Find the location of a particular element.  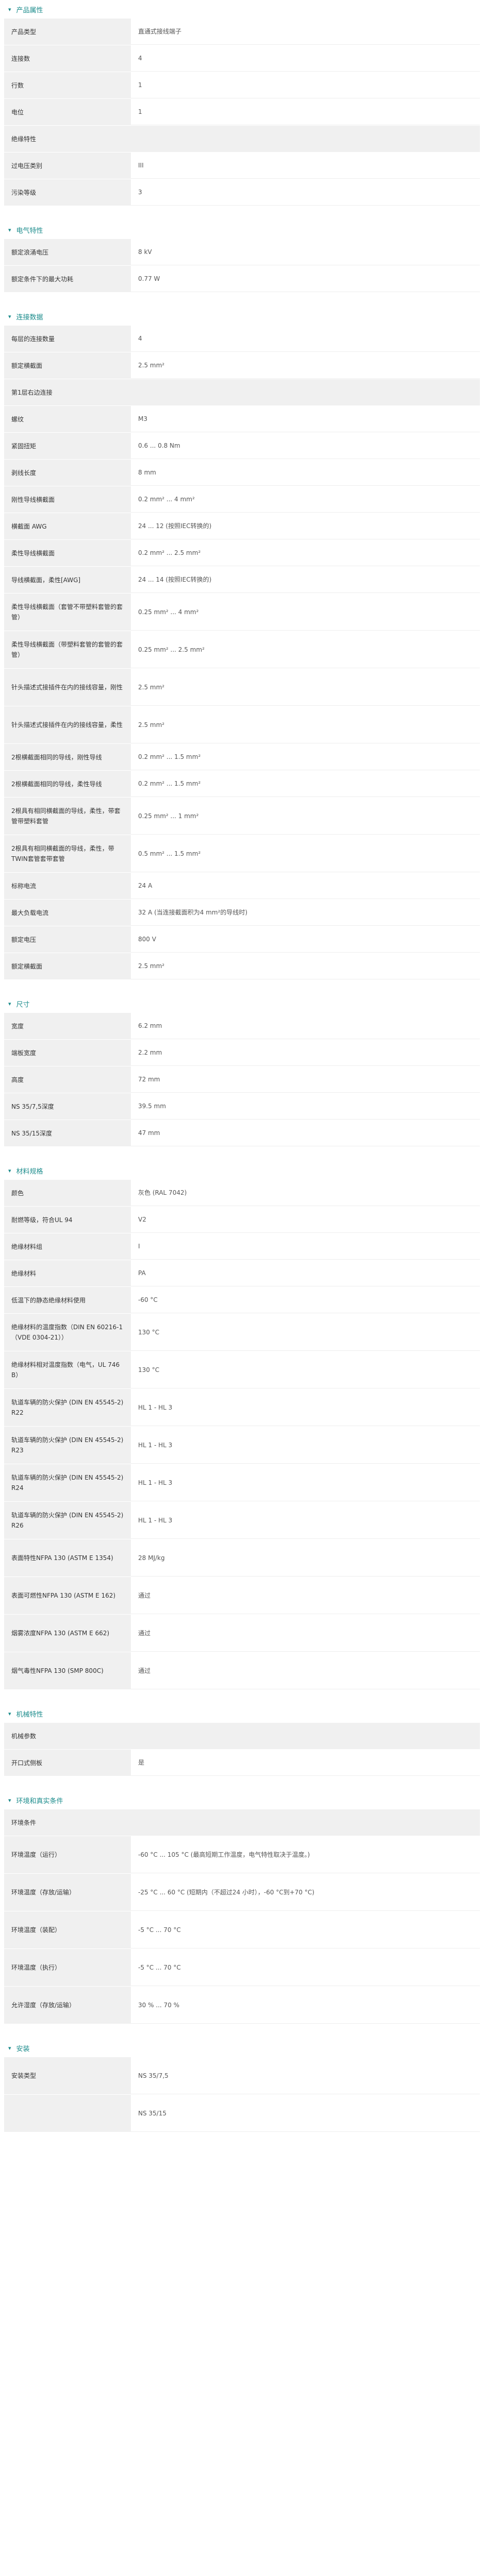

spec-row: 柔性导线横截面（套管不带塑料套管的套管） 0.25 mm² ... 4 mm² is located at coordinates (242, 612).